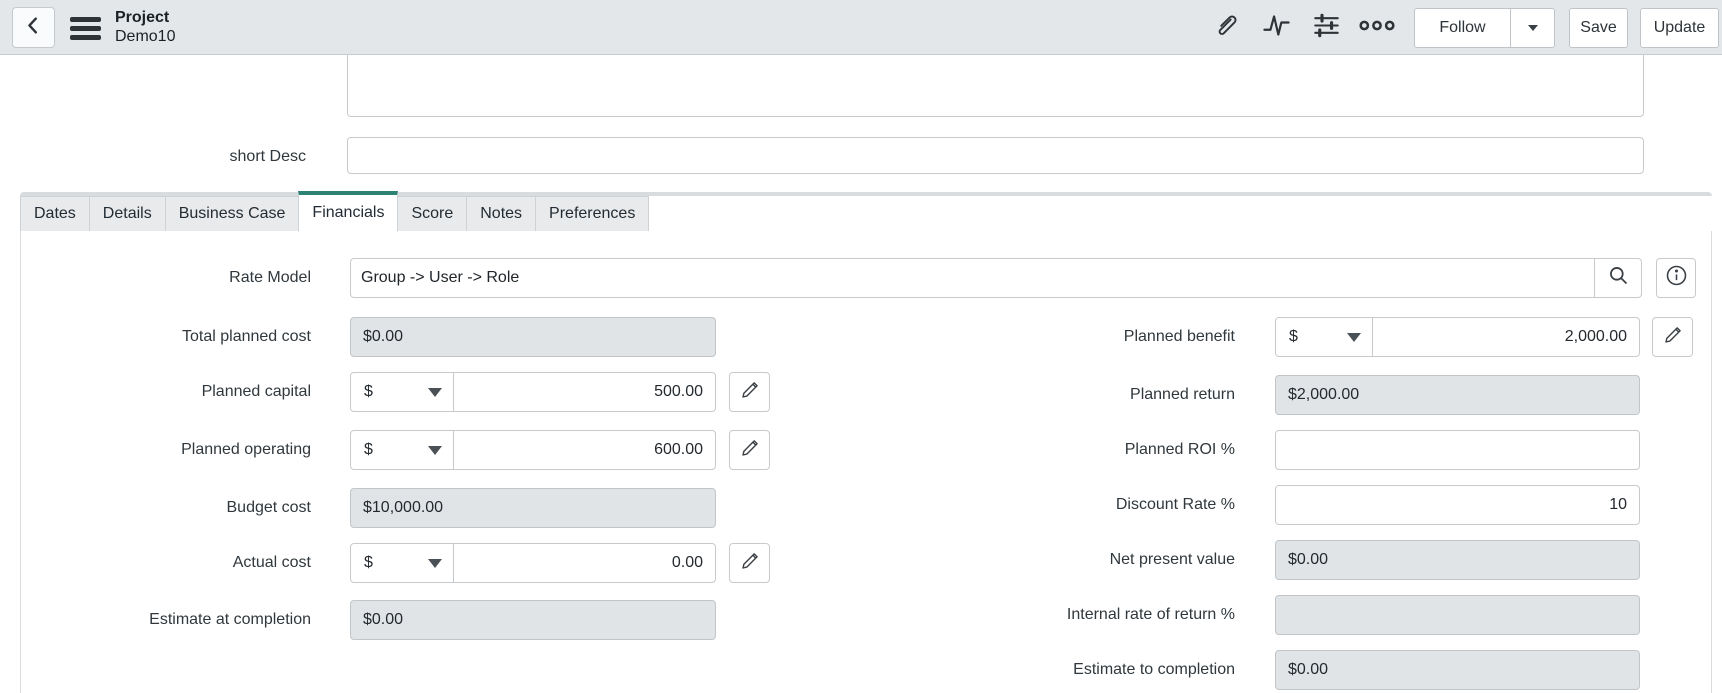 This screenshot has height=693, width=1722. I want to click on page-title: Project, so click(142, 17).